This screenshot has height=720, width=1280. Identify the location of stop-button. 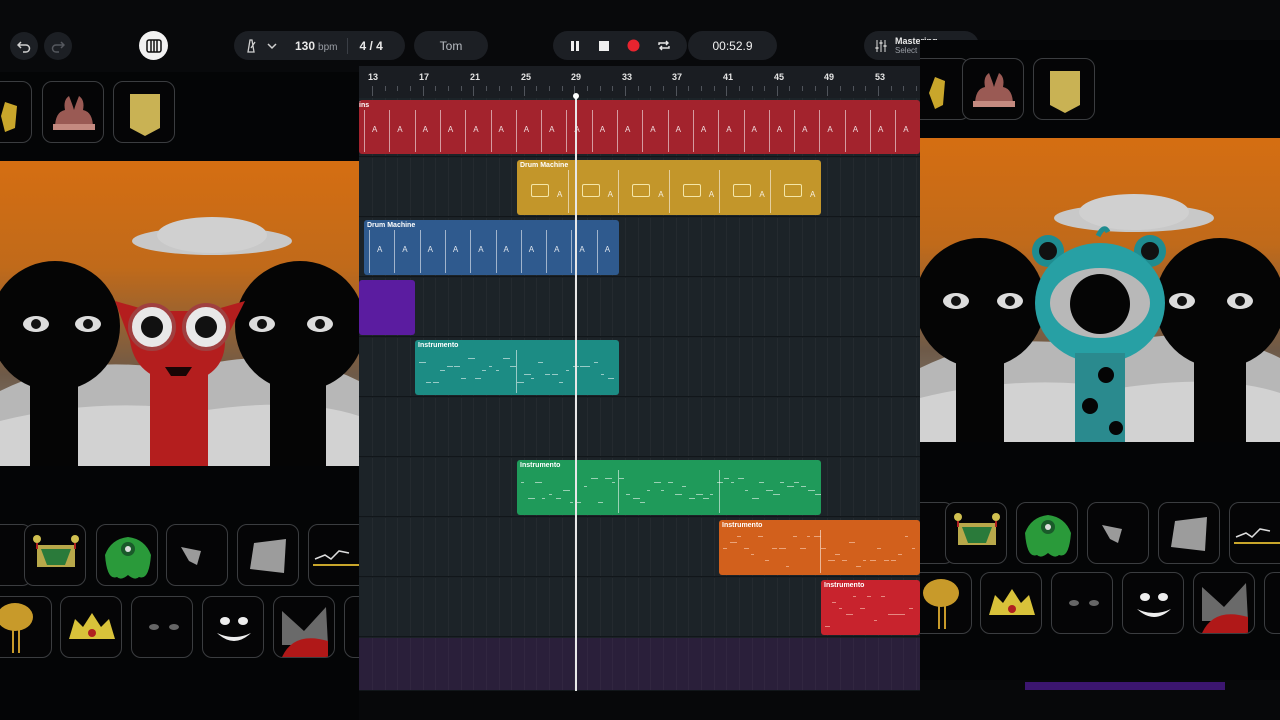
(604, 46).